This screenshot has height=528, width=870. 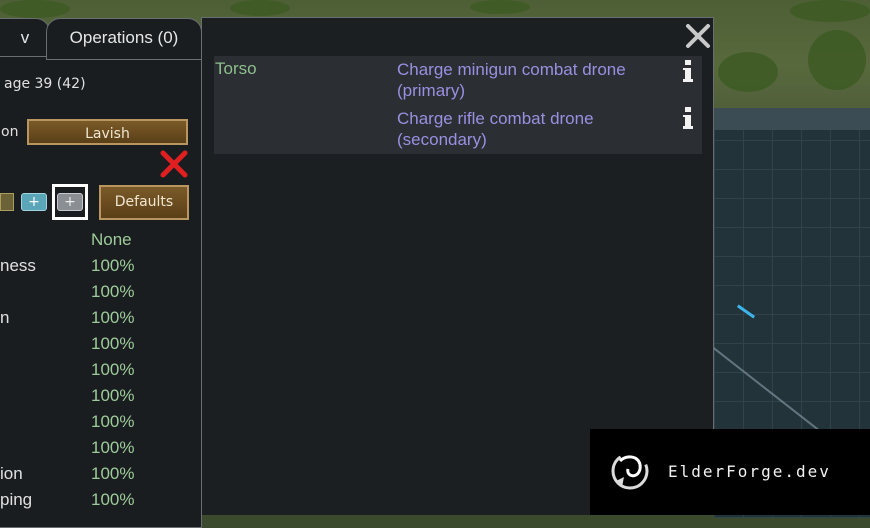 What do you see at coordinates (630, 471) in the screenshot?
I see `dragon-logo-icon` at bounding box center [630, 471].